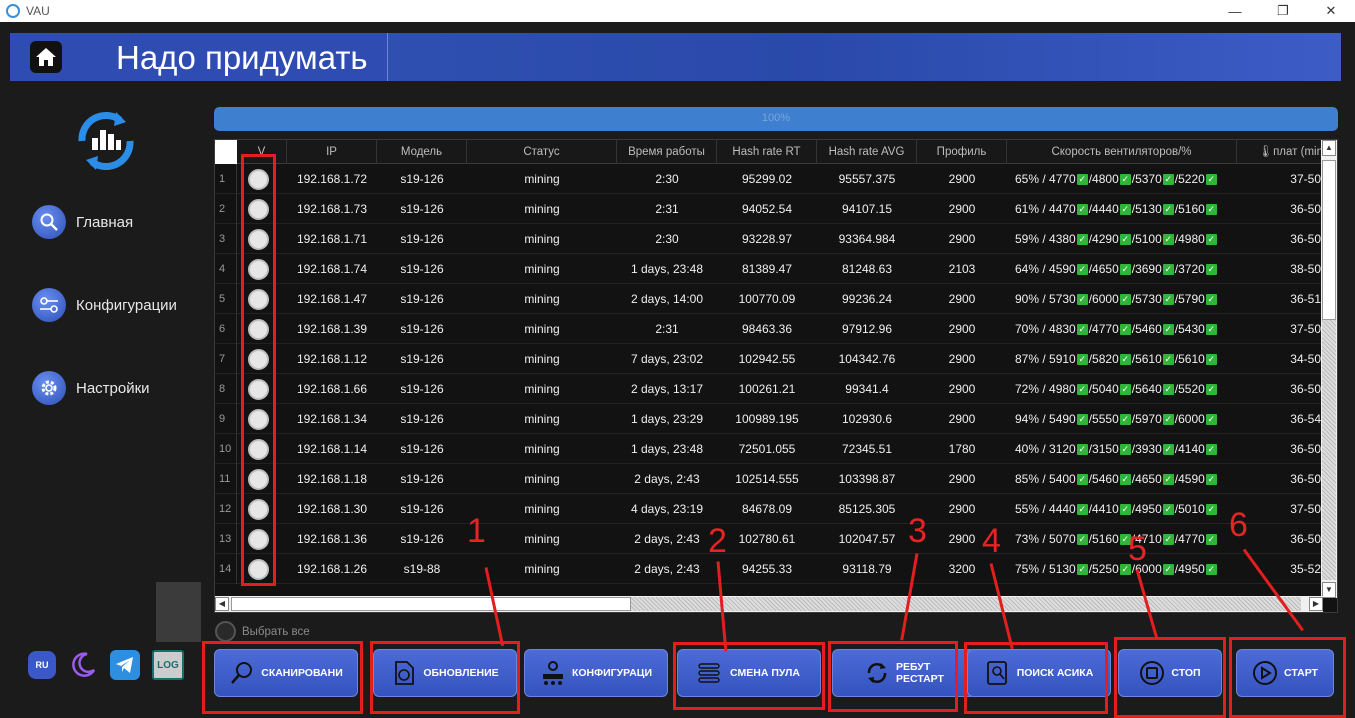  What do you see at coordinates (1189, 299) in the screenshot?
I see `fan-speed-value: /5790` at bounding box center [1189, 299].